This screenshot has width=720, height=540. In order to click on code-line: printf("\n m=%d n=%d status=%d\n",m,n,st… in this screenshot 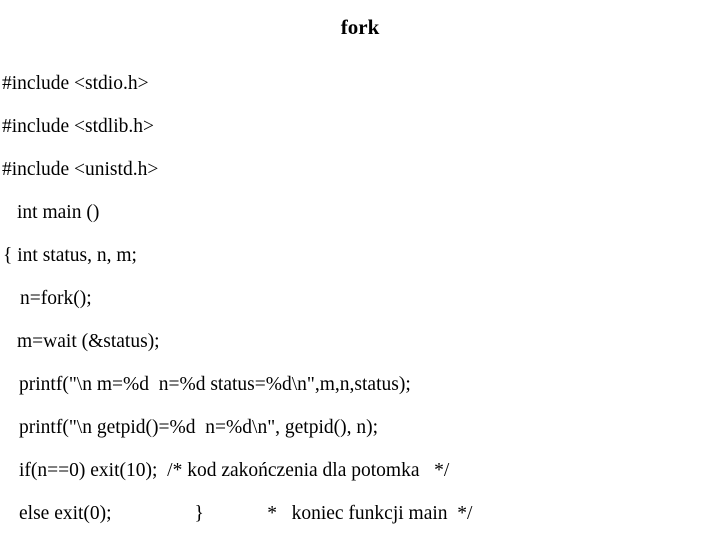, I will do `click(215, 384)`.